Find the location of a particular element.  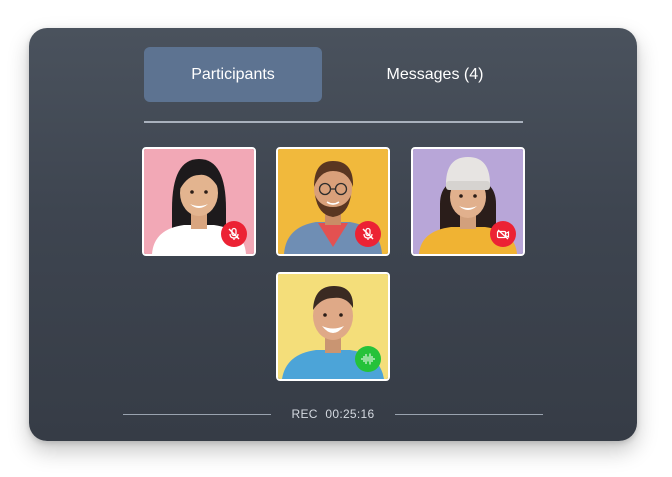

speaking-badge is located at coordinates (368, 359).